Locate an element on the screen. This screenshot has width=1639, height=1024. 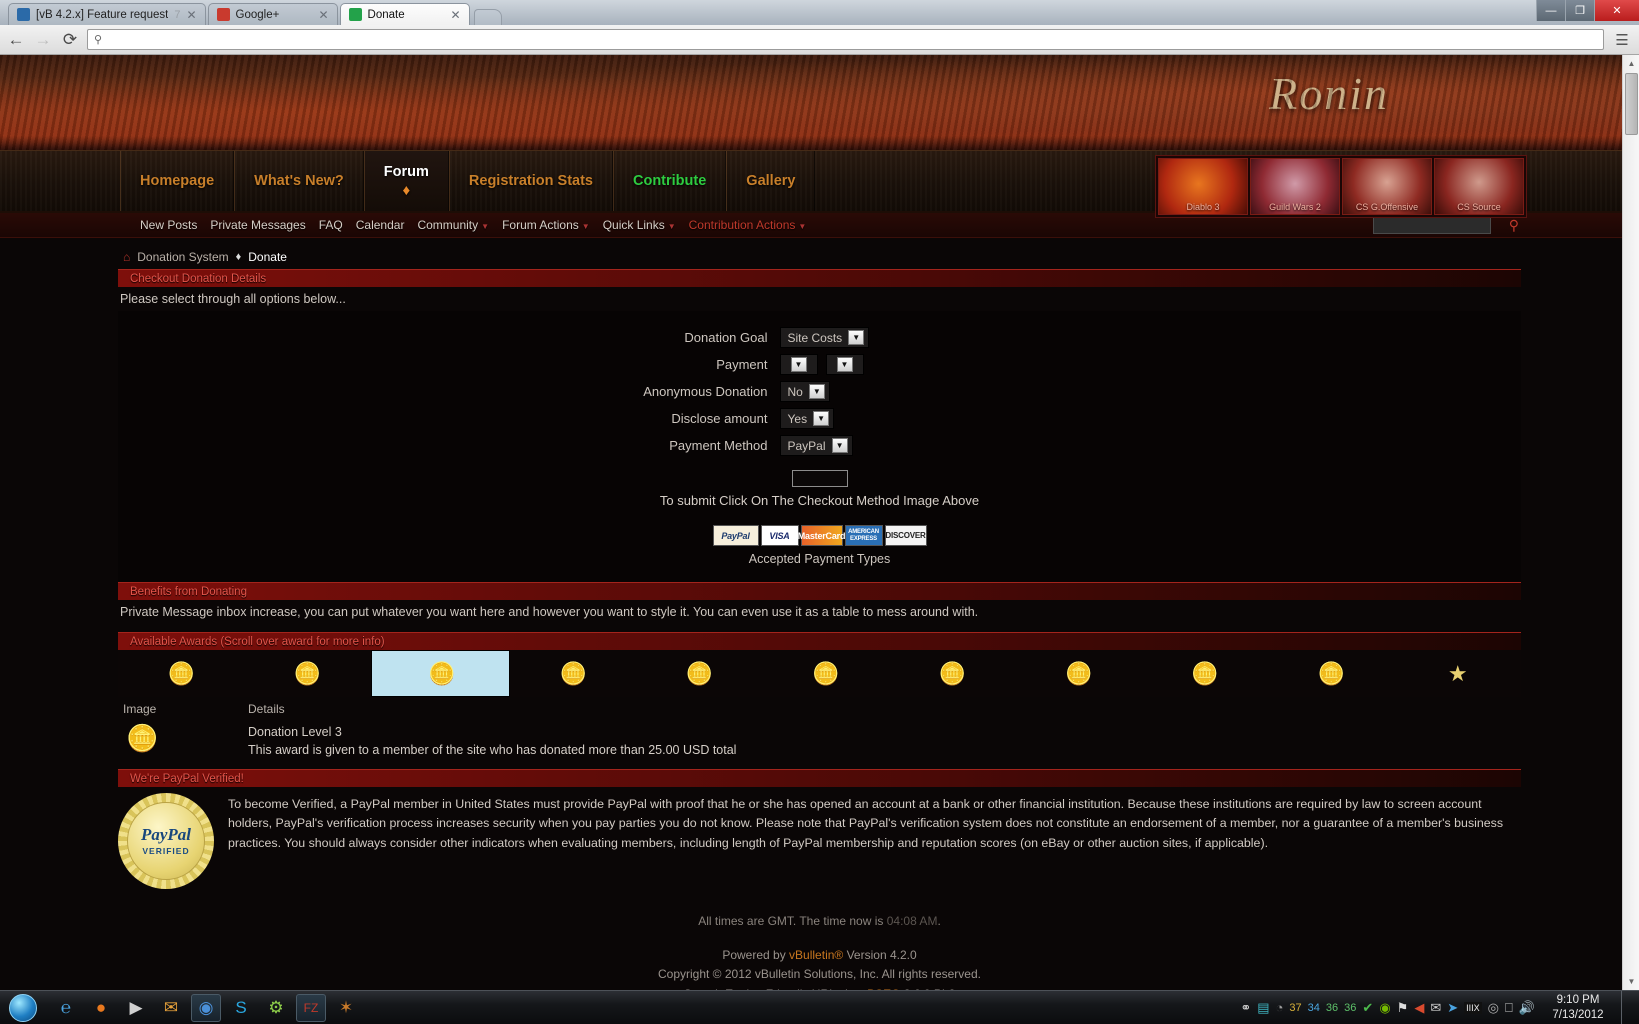
address-input is located at coordinates (852, 39).